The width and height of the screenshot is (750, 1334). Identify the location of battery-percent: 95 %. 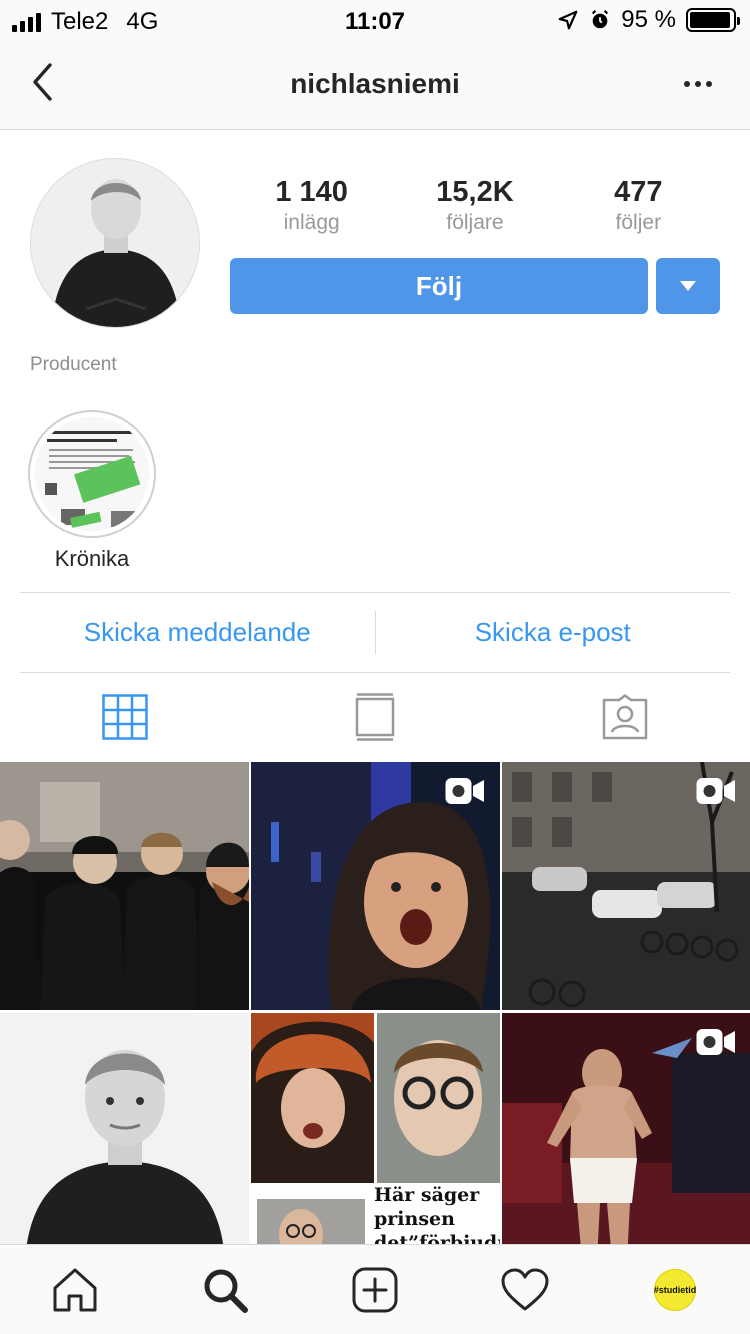
(648, 19).